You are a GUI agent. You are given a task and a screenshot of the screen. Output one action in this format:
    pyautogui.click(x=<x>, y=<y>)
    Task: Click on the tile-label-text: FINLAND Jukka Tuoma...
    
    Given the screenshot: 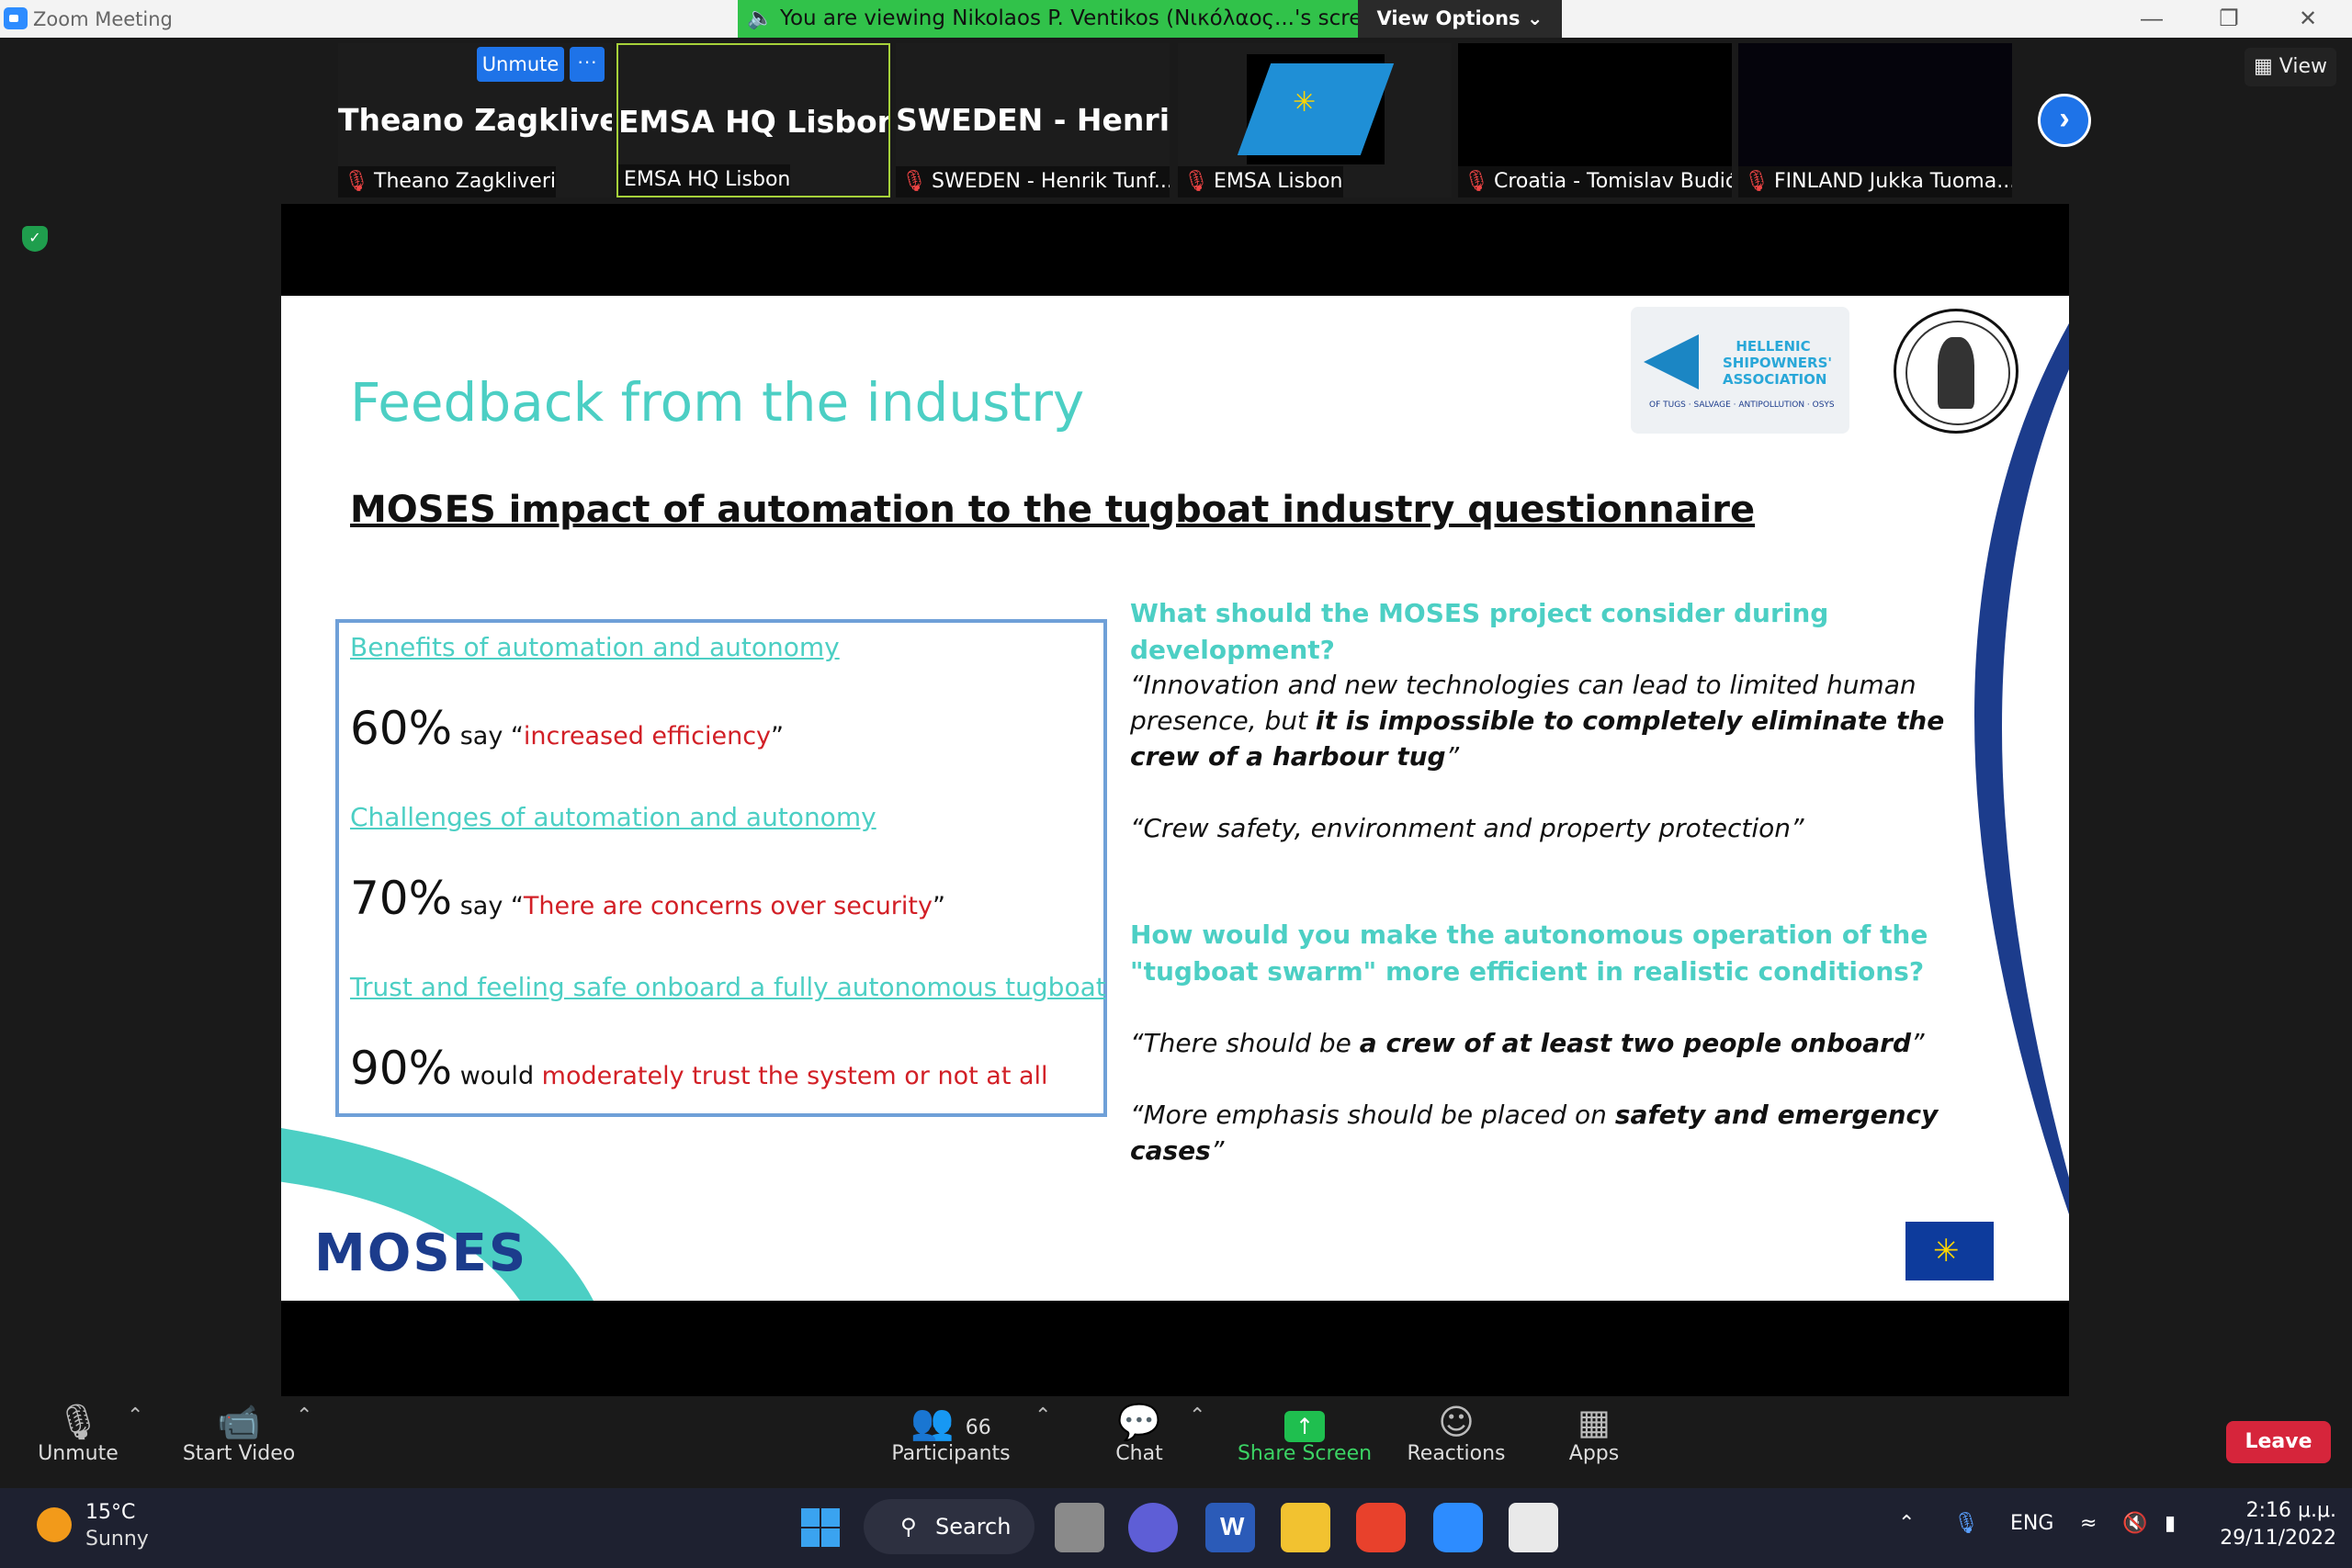 What is the action you would take?
    pyautogui.click(x=1893, y=182)
    